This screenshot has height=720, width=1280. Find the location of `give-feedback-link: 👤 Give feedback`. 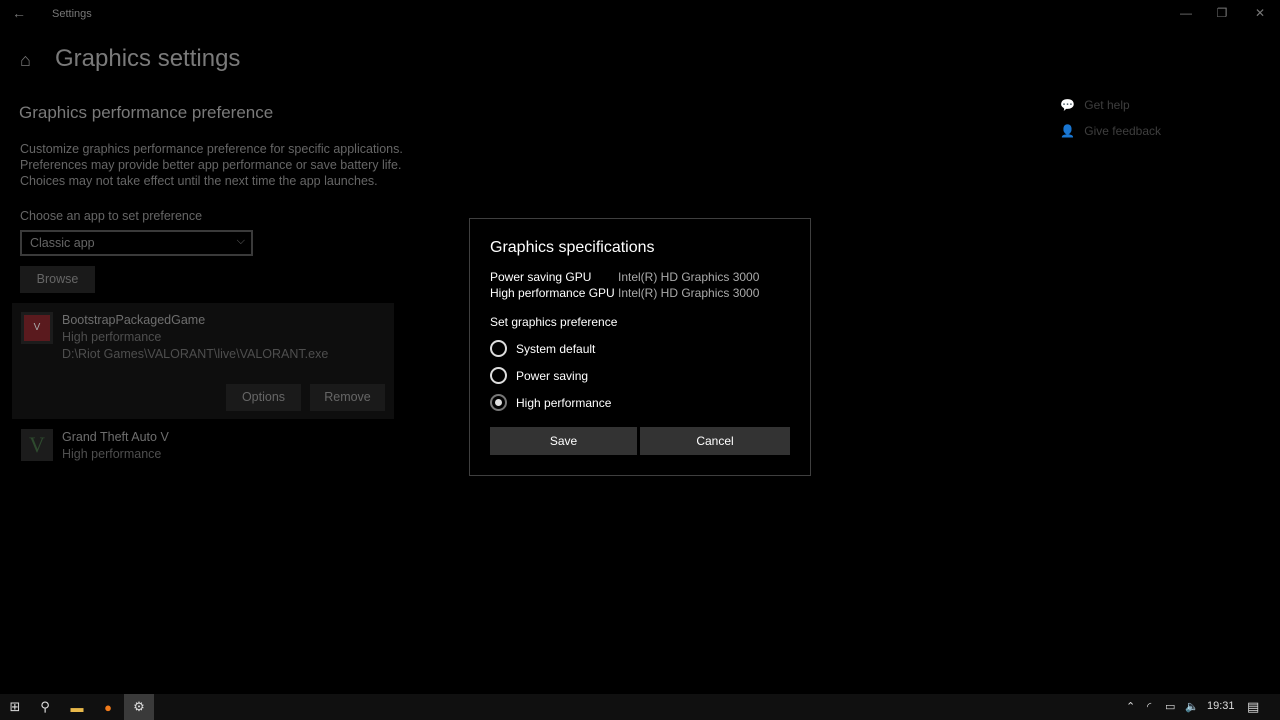

give-feedback-link: 👤 Give feedback is located at coordinates (1110, 131).